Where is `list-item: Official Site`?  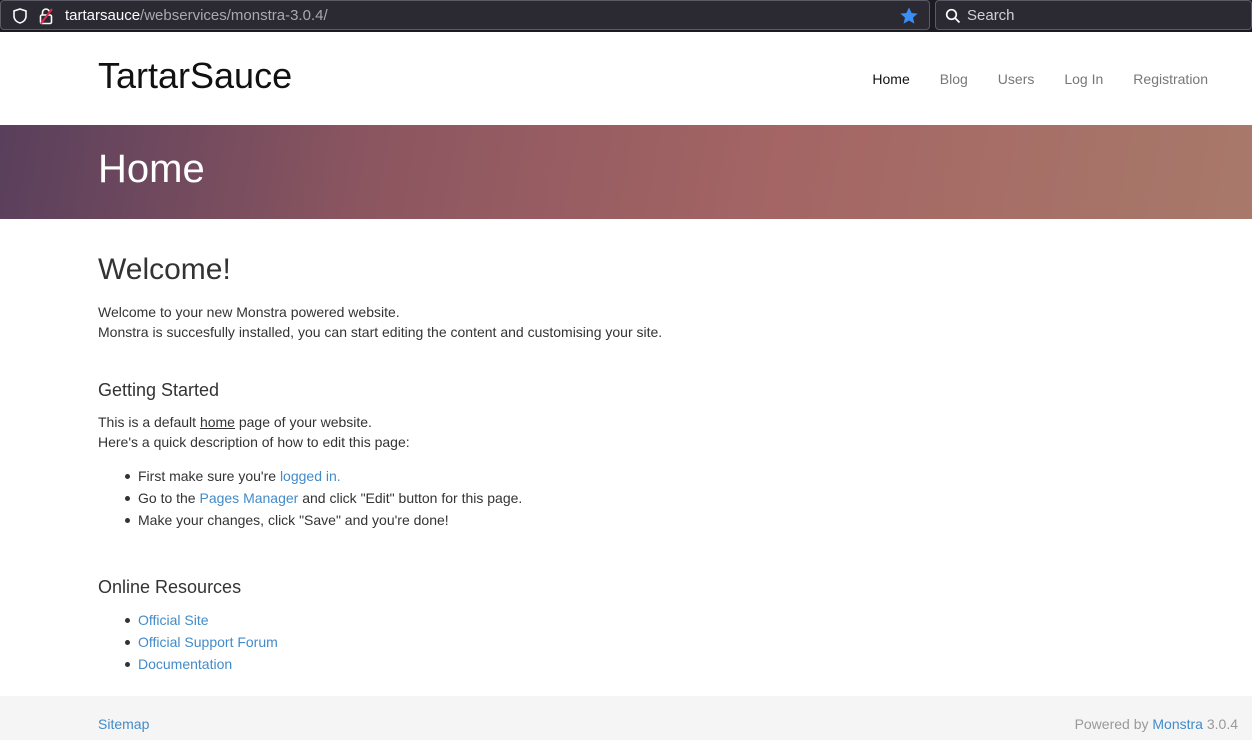
list-item: Official Site is located at coordinates (623, 620).